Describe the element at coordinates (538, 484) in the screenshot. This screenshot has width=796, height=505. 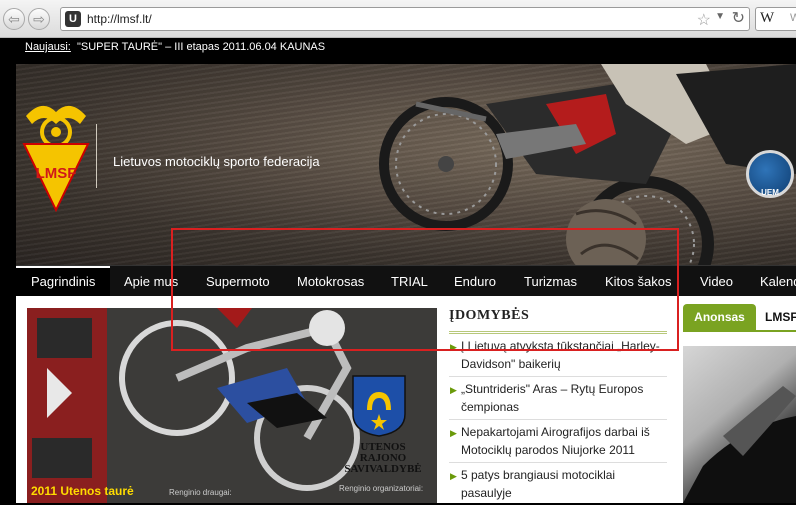
I see `news-link: 5 patys brangiausi motociklai pasaulyje` at that location.